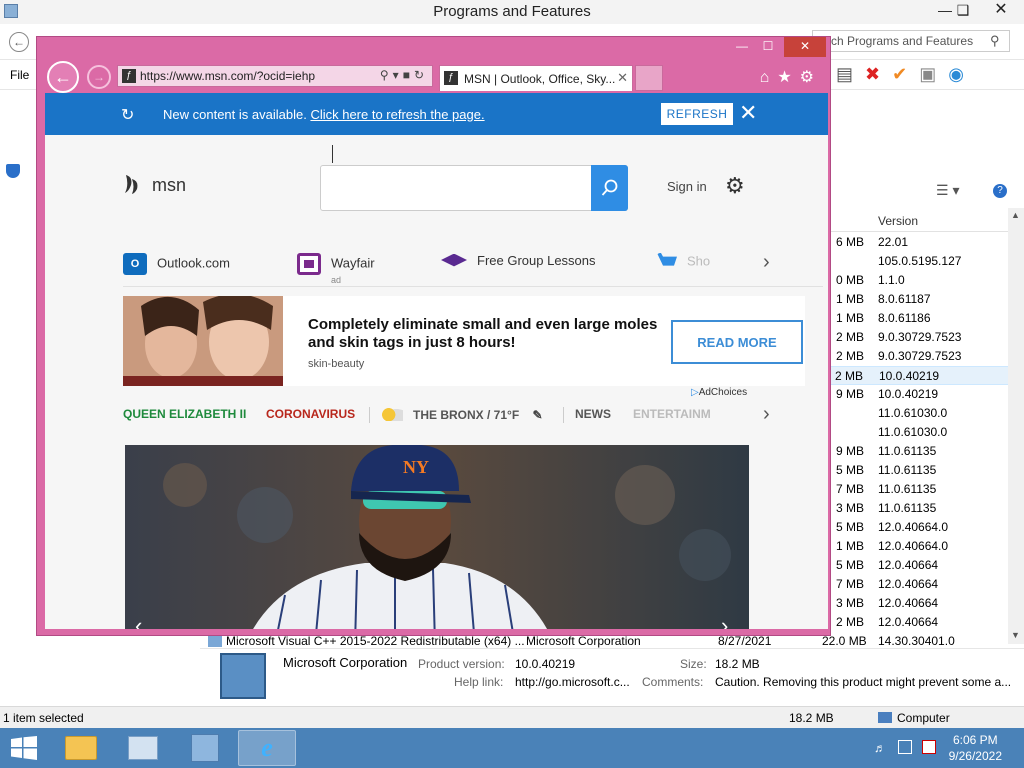  What do you see at coordinates (63, 77) in the screenshot?
I see `ie-back-button: ←` at bounding box center [63, 77].